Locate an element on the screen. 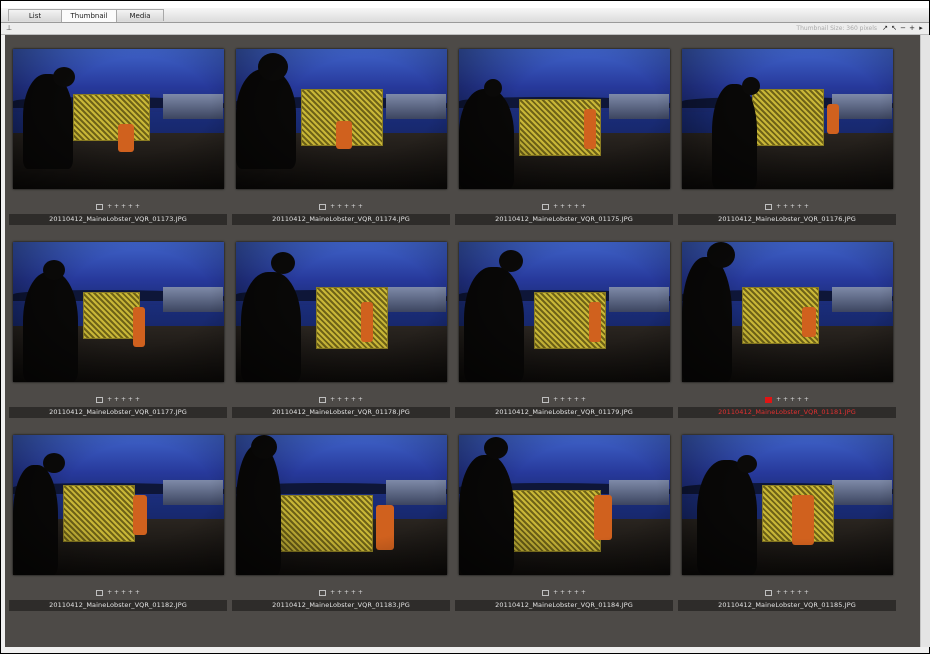  menu-arrow-icon: ▸ is located at coordinates (921, 28).